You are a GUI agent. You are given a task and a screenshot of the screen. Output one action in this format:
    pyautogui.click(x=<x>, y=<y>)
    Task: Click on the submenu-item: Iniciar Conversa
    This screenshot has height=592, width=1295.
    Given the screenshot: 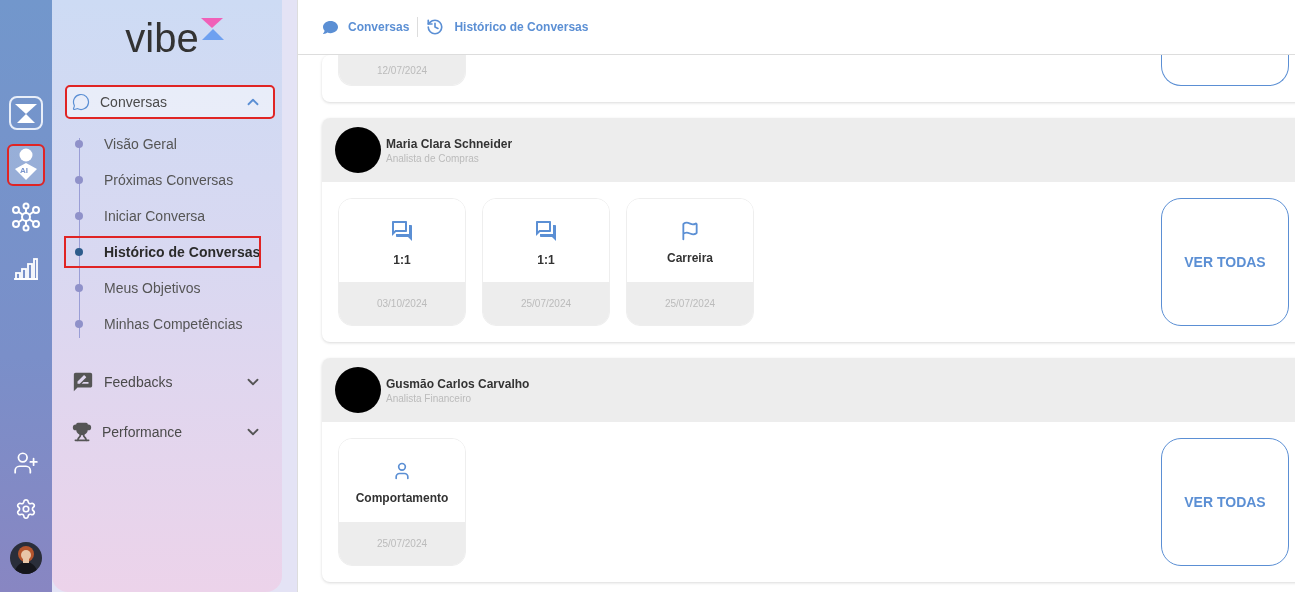 What is the action you would take?
    pyautogui.click(x=155, y=216)
    